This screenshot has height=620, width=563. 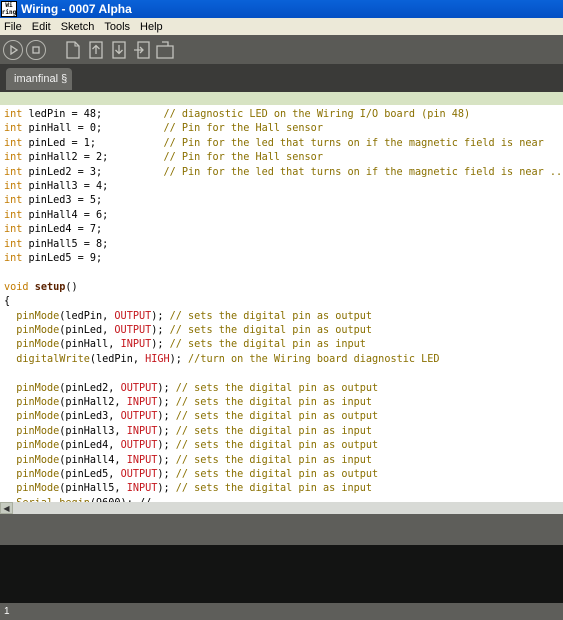 What do you see at coordinates (65, 186) in the screenshot?
I see `code-token: pinHall3 = 4;` at bounding box center [65, 186].